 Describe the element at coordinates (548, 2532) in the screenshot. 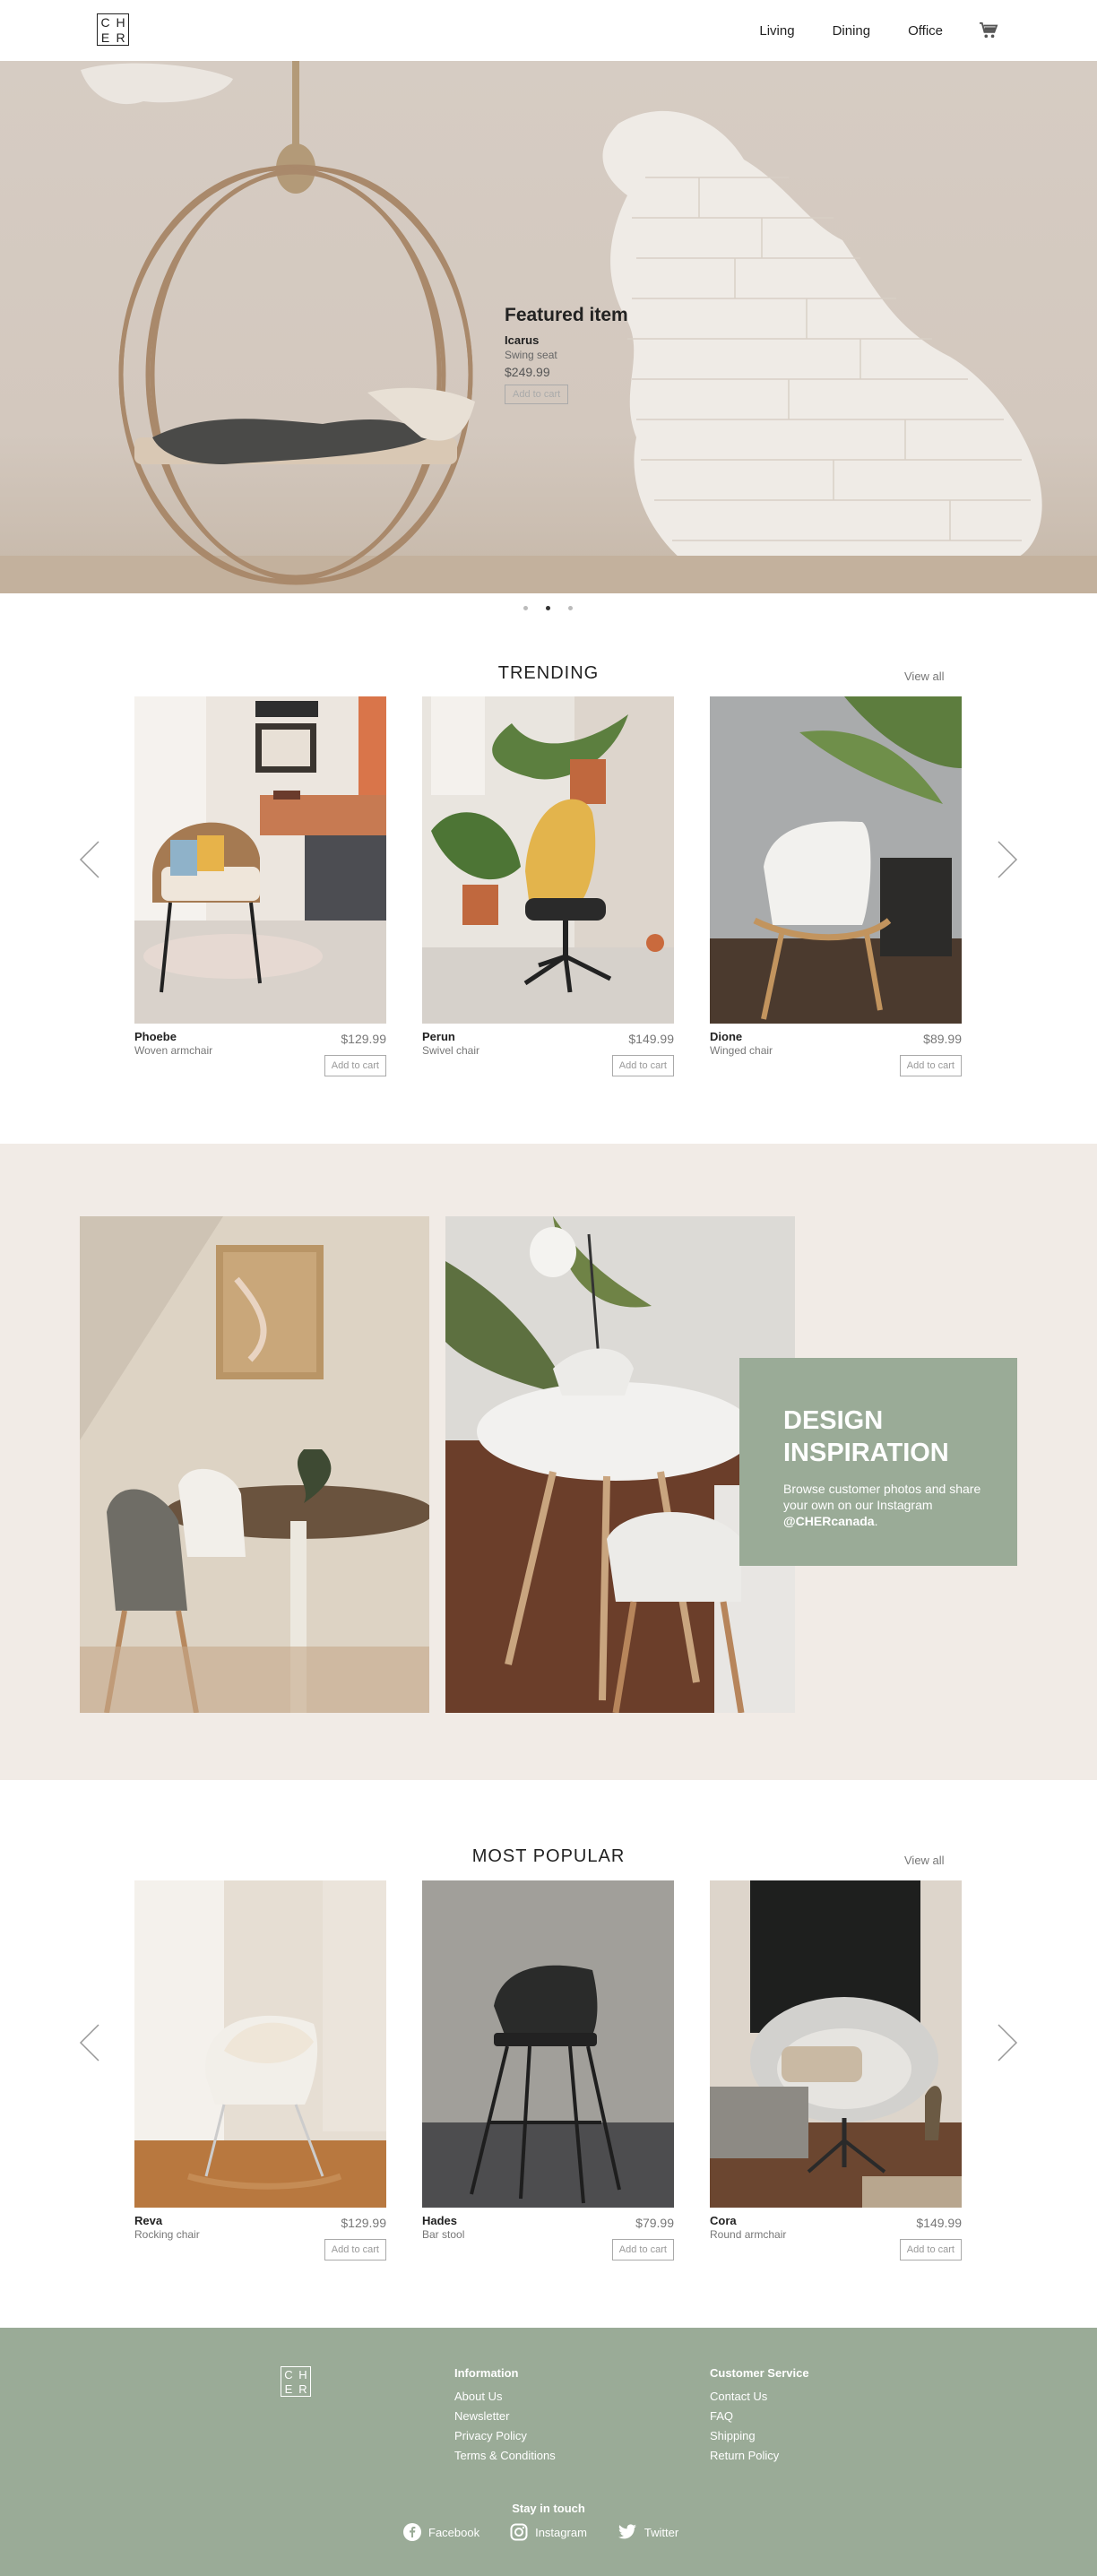

I see `social-instagram-link: Instagram` at that location.